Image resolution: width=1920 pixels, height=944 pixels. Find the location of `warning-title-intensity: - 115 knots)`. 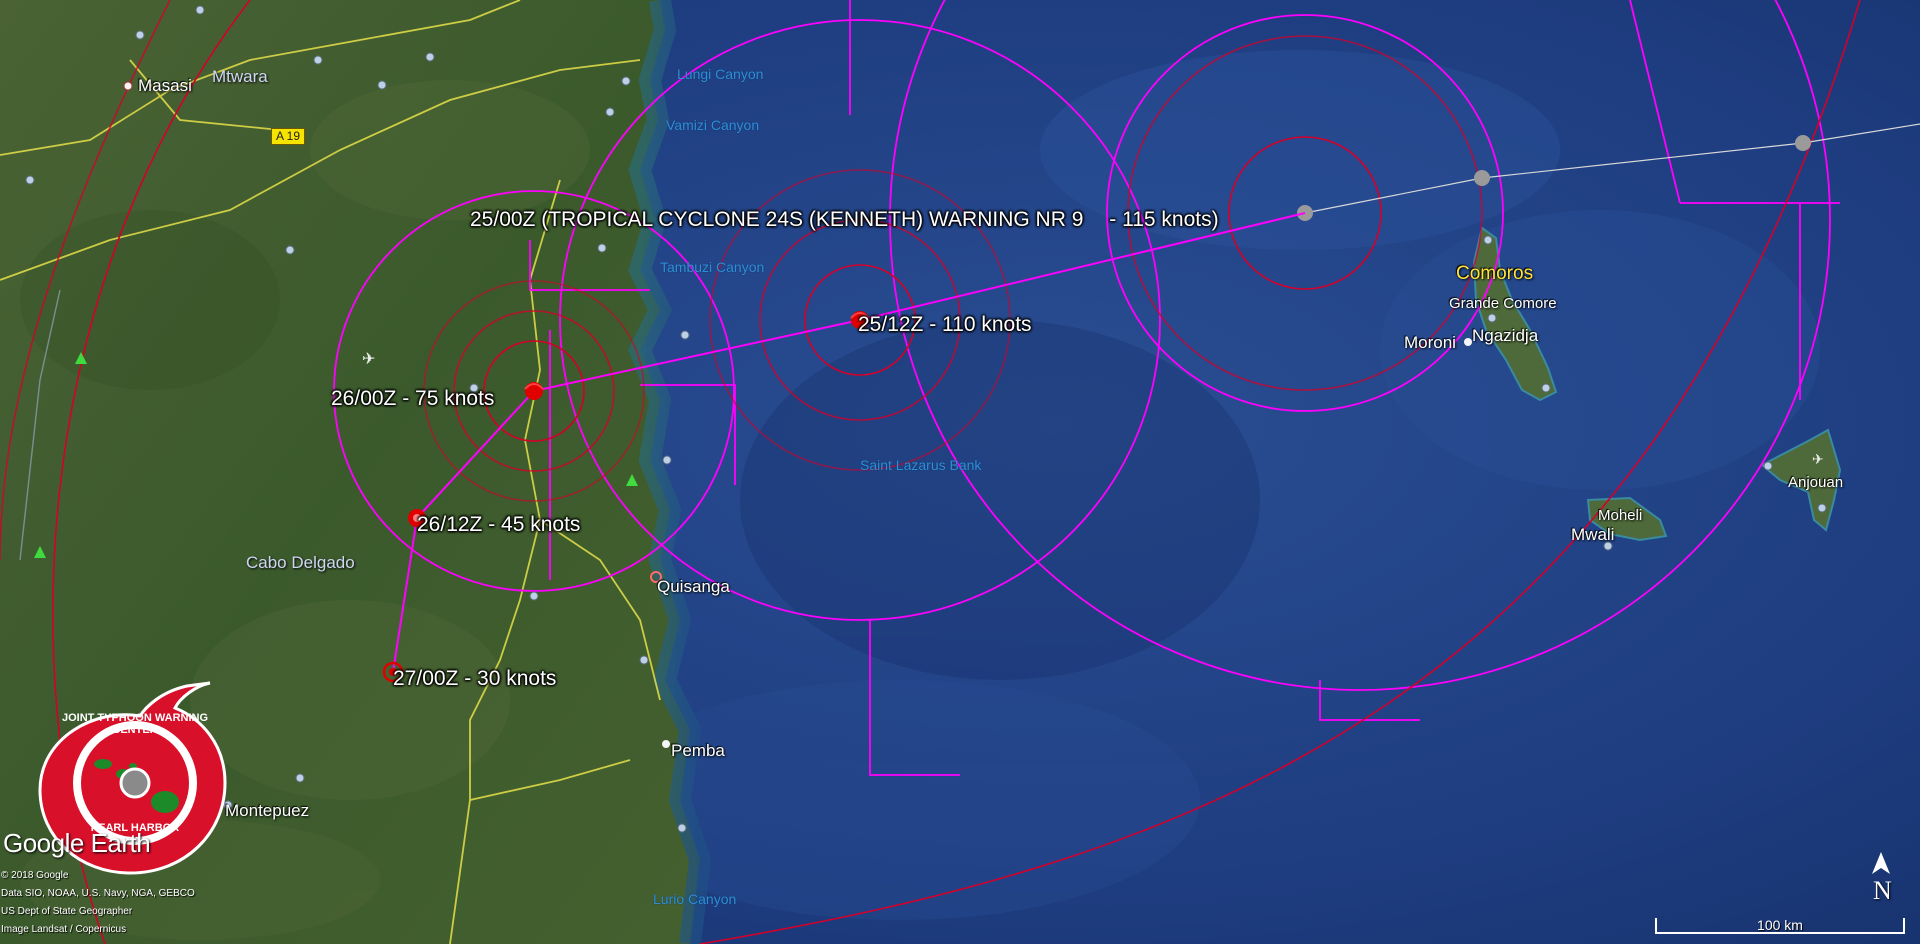

warning-title-intensity: - 115 knots) is located at coordinates (1164, 219).